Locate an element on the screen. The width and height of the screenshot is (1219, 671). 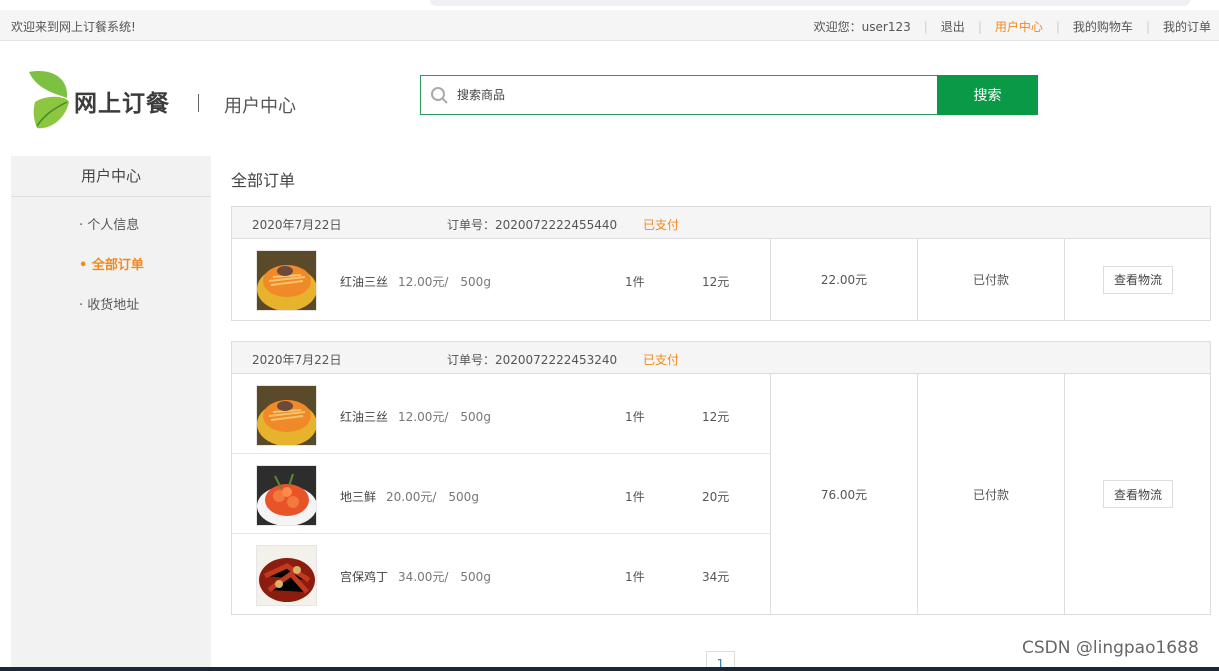
sidebar-nav: · 个人信息 • 全部订单 · 收货地址 is located at coordinates (111, 278).